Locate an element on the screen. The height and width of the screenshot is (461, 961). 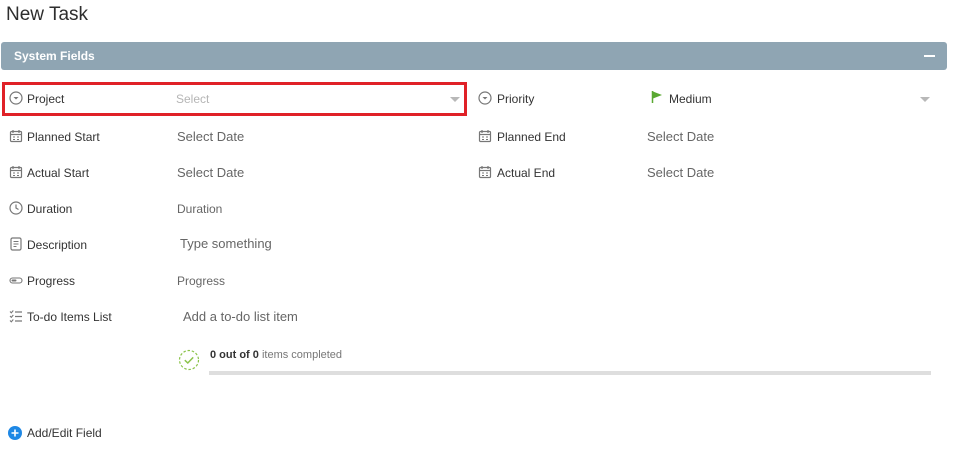
planned-end-date-picker: Select Date is located at coordinates (680, 136).